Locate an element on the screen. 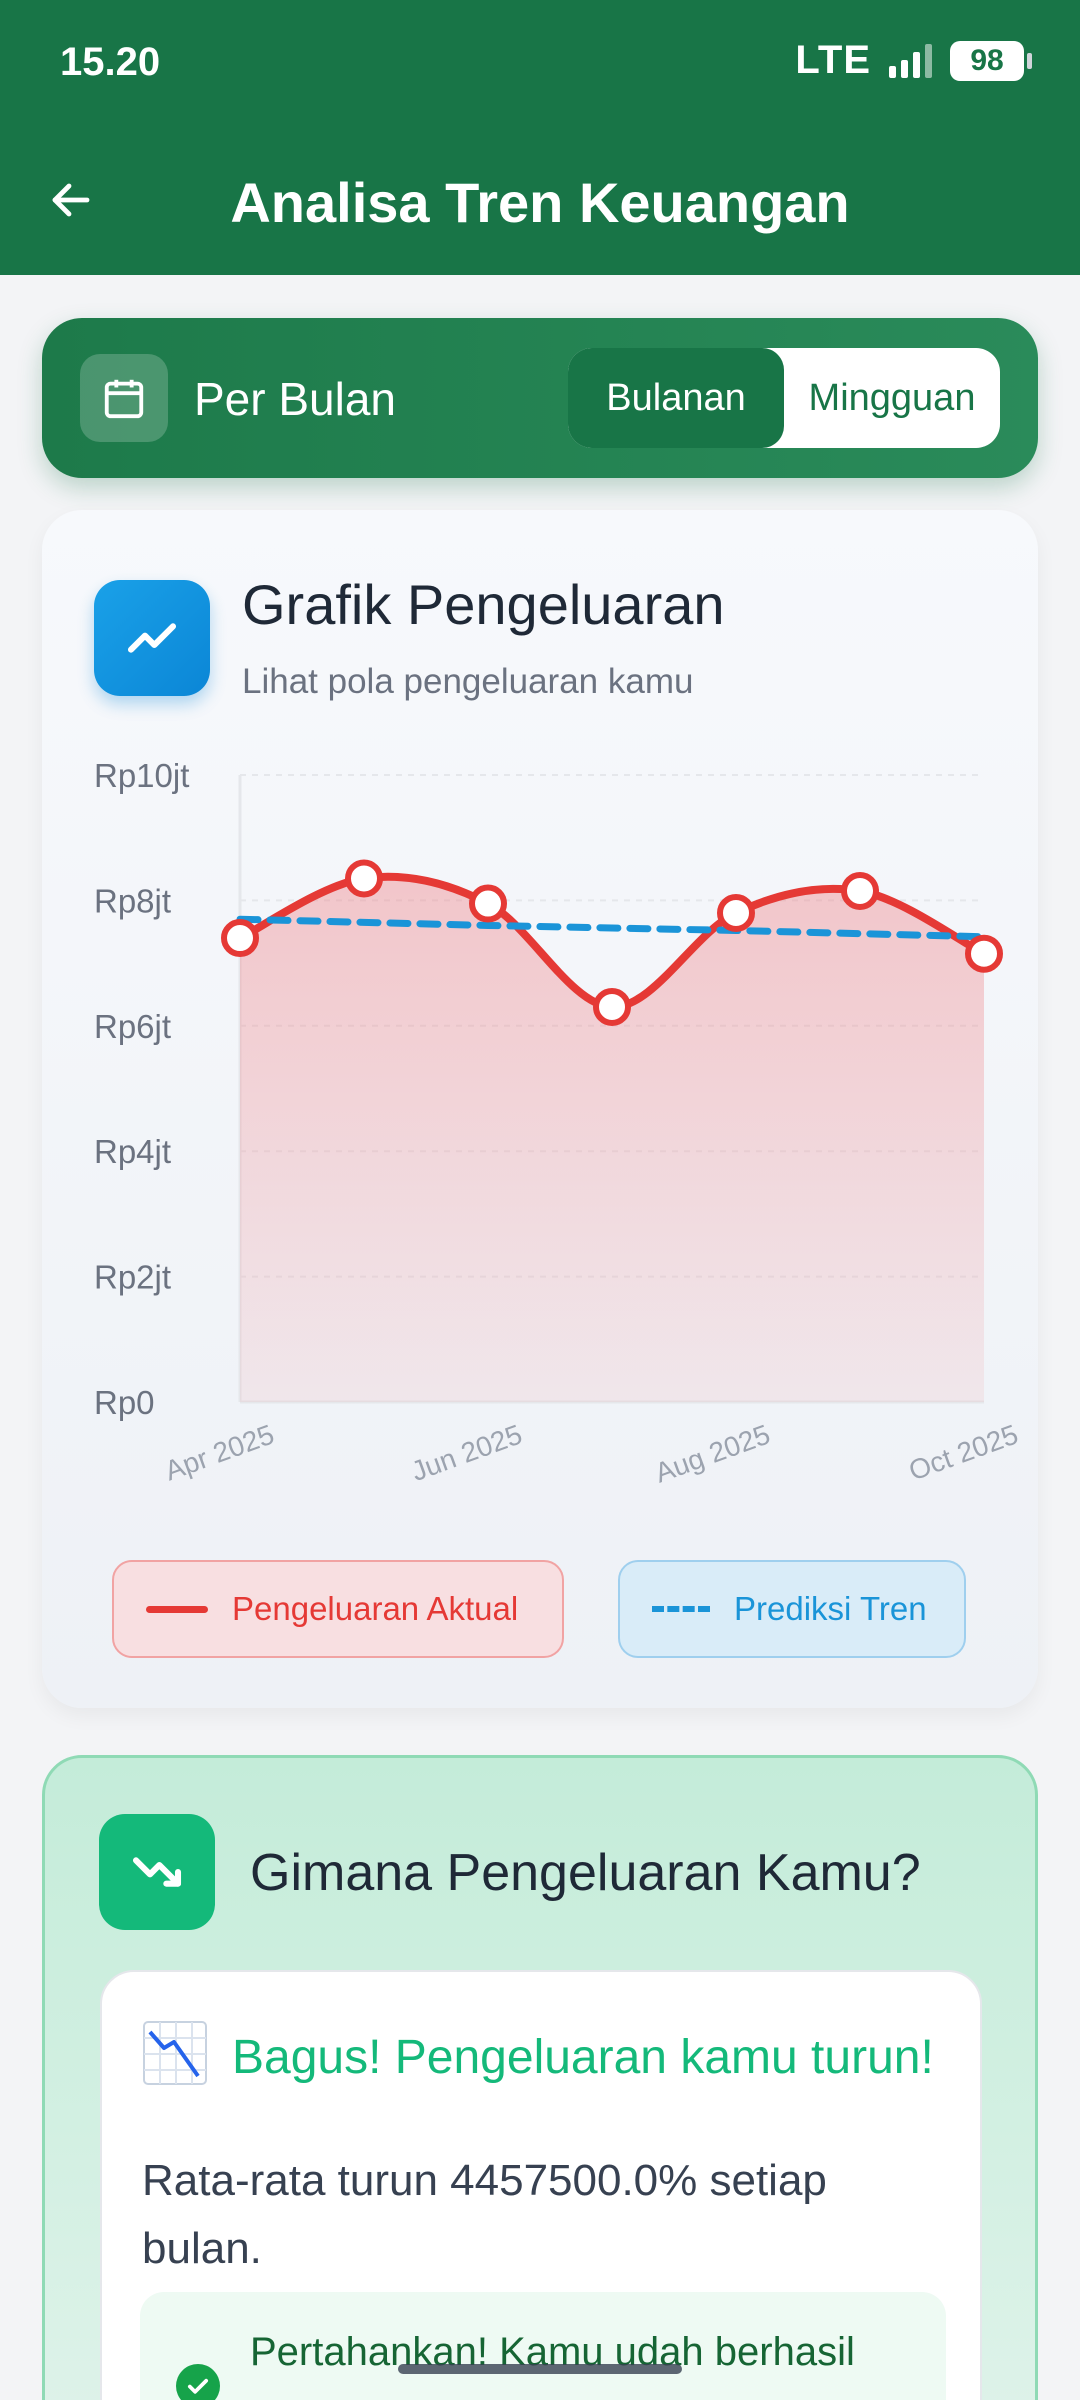  network-type: LTE is located at coordinates (833, 60).